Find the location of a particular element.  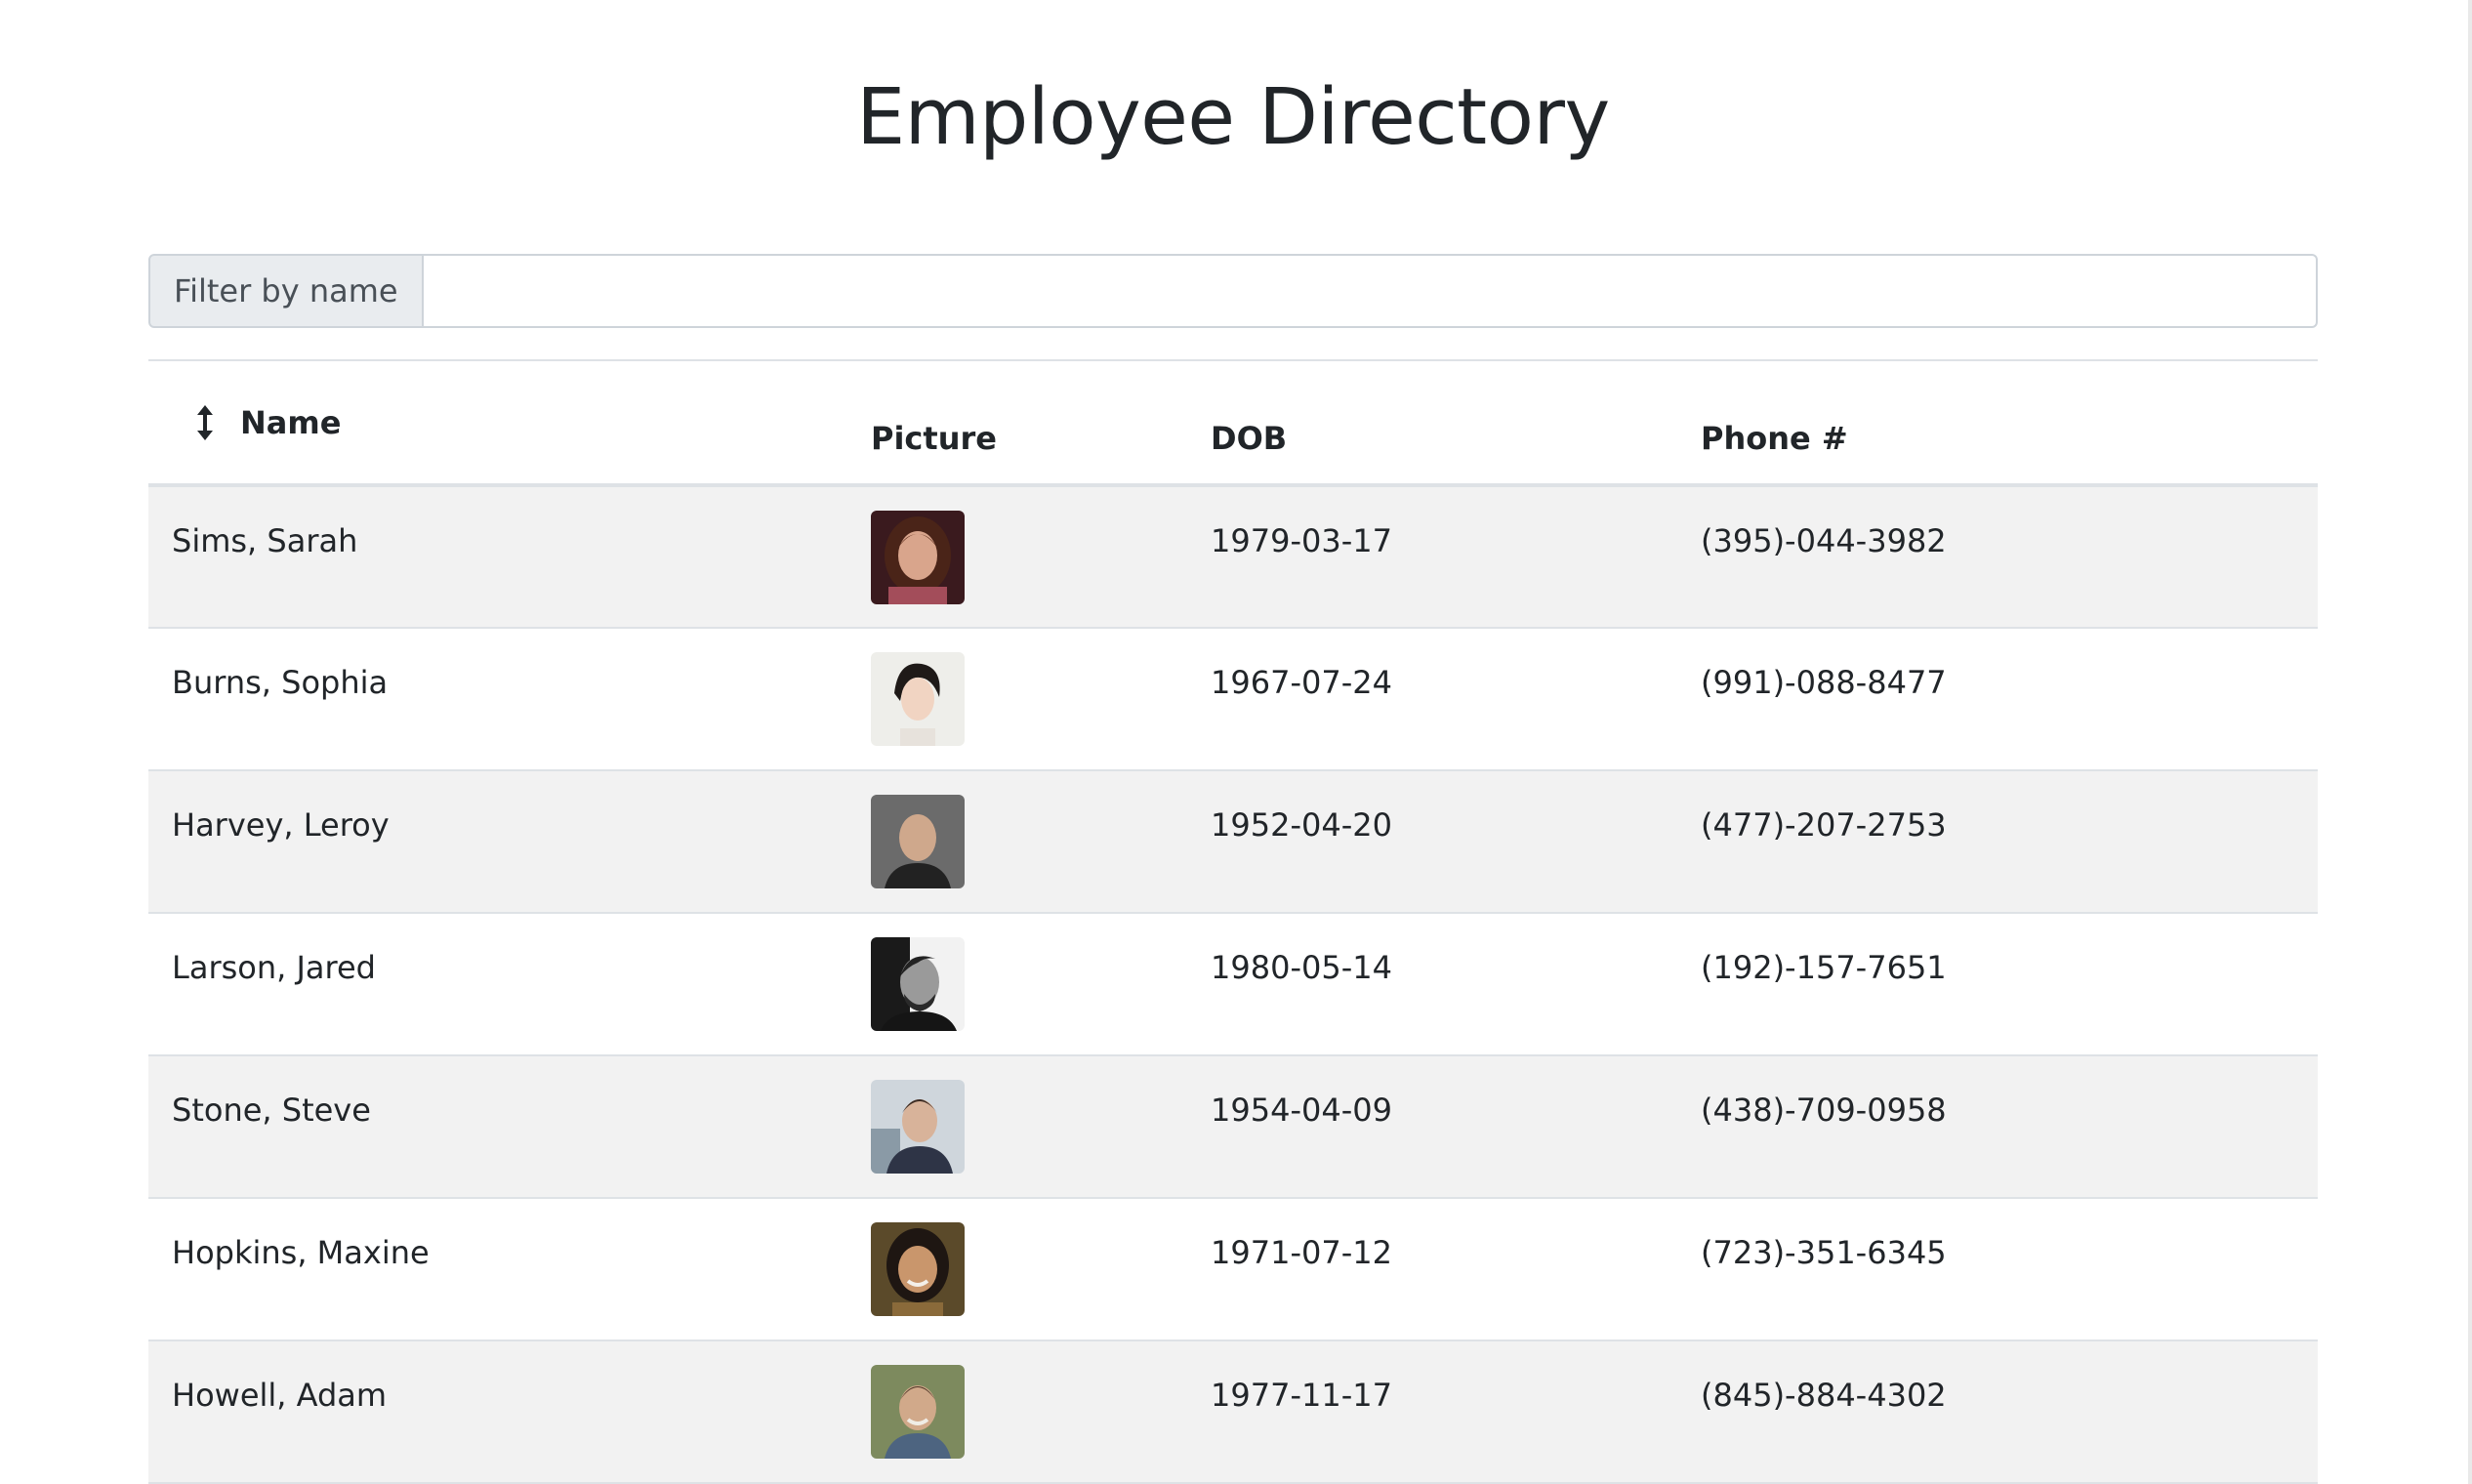

employee-name-cell: Sims, Sarah is located at coordinates (497, 557).